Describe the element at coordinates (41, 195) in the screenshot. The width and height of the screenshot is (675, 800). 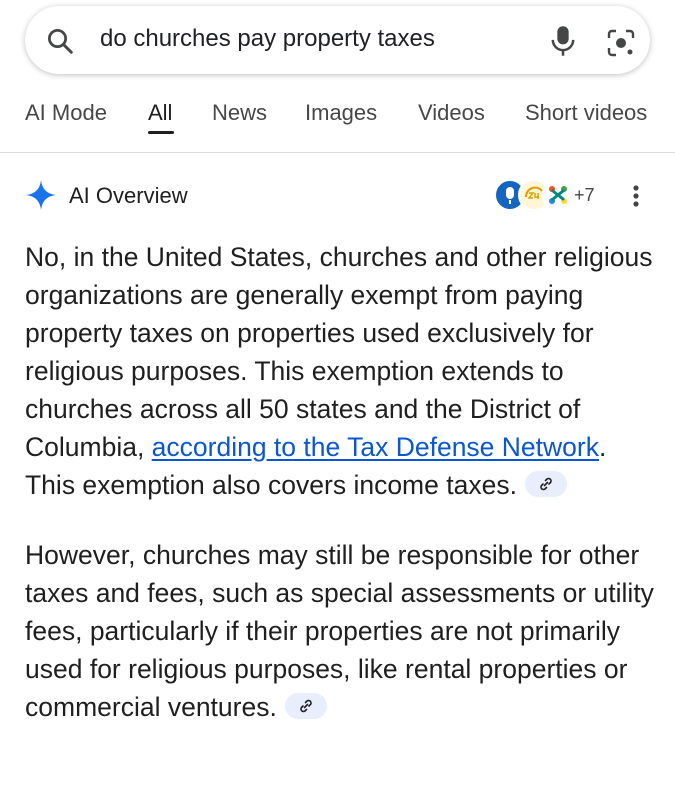
I see `sparkle-icon` at that location.